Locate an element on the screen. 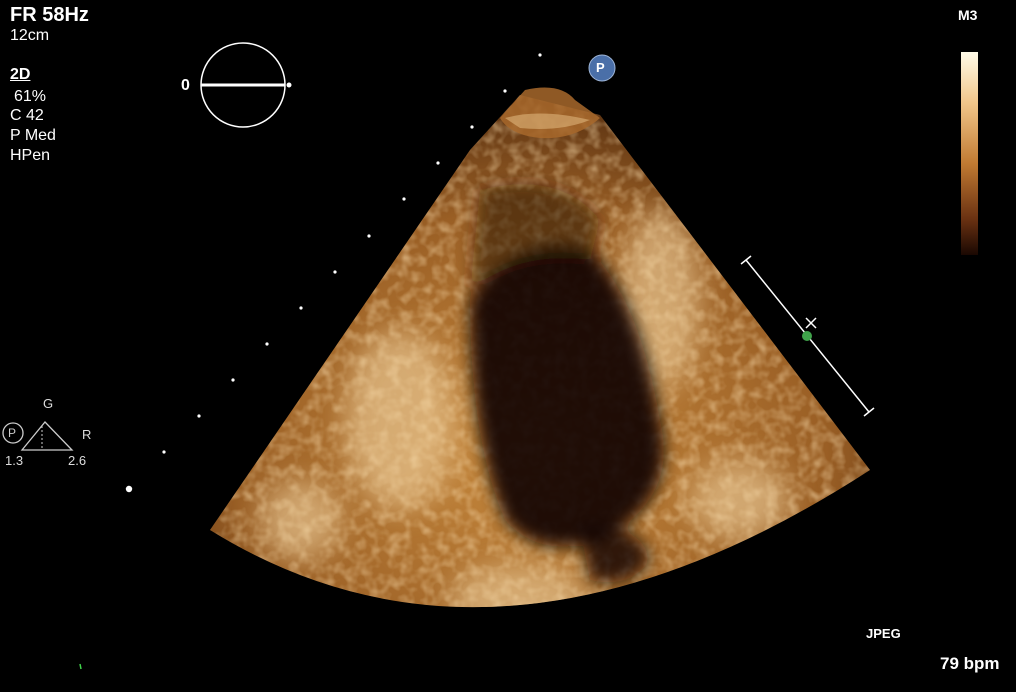 The image size is (1016, 692). mode-label: 2D is located at coordinates (20, 74).